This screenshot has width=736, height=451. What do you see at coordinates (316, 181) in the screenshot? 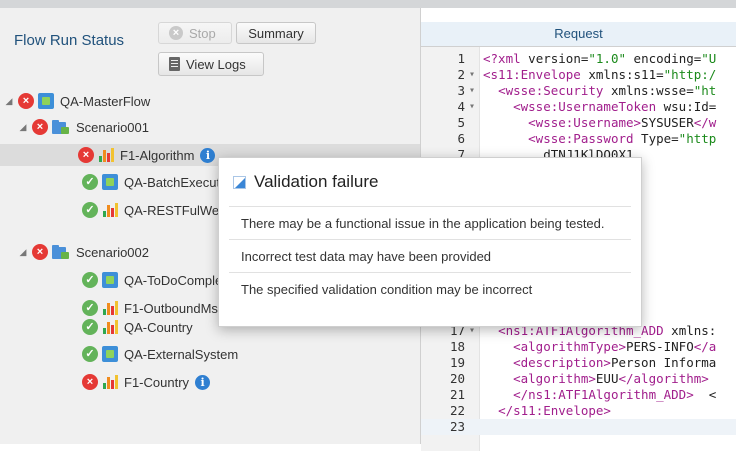
I see `popup-title: Validation failure` at bounding box center [316, 181].